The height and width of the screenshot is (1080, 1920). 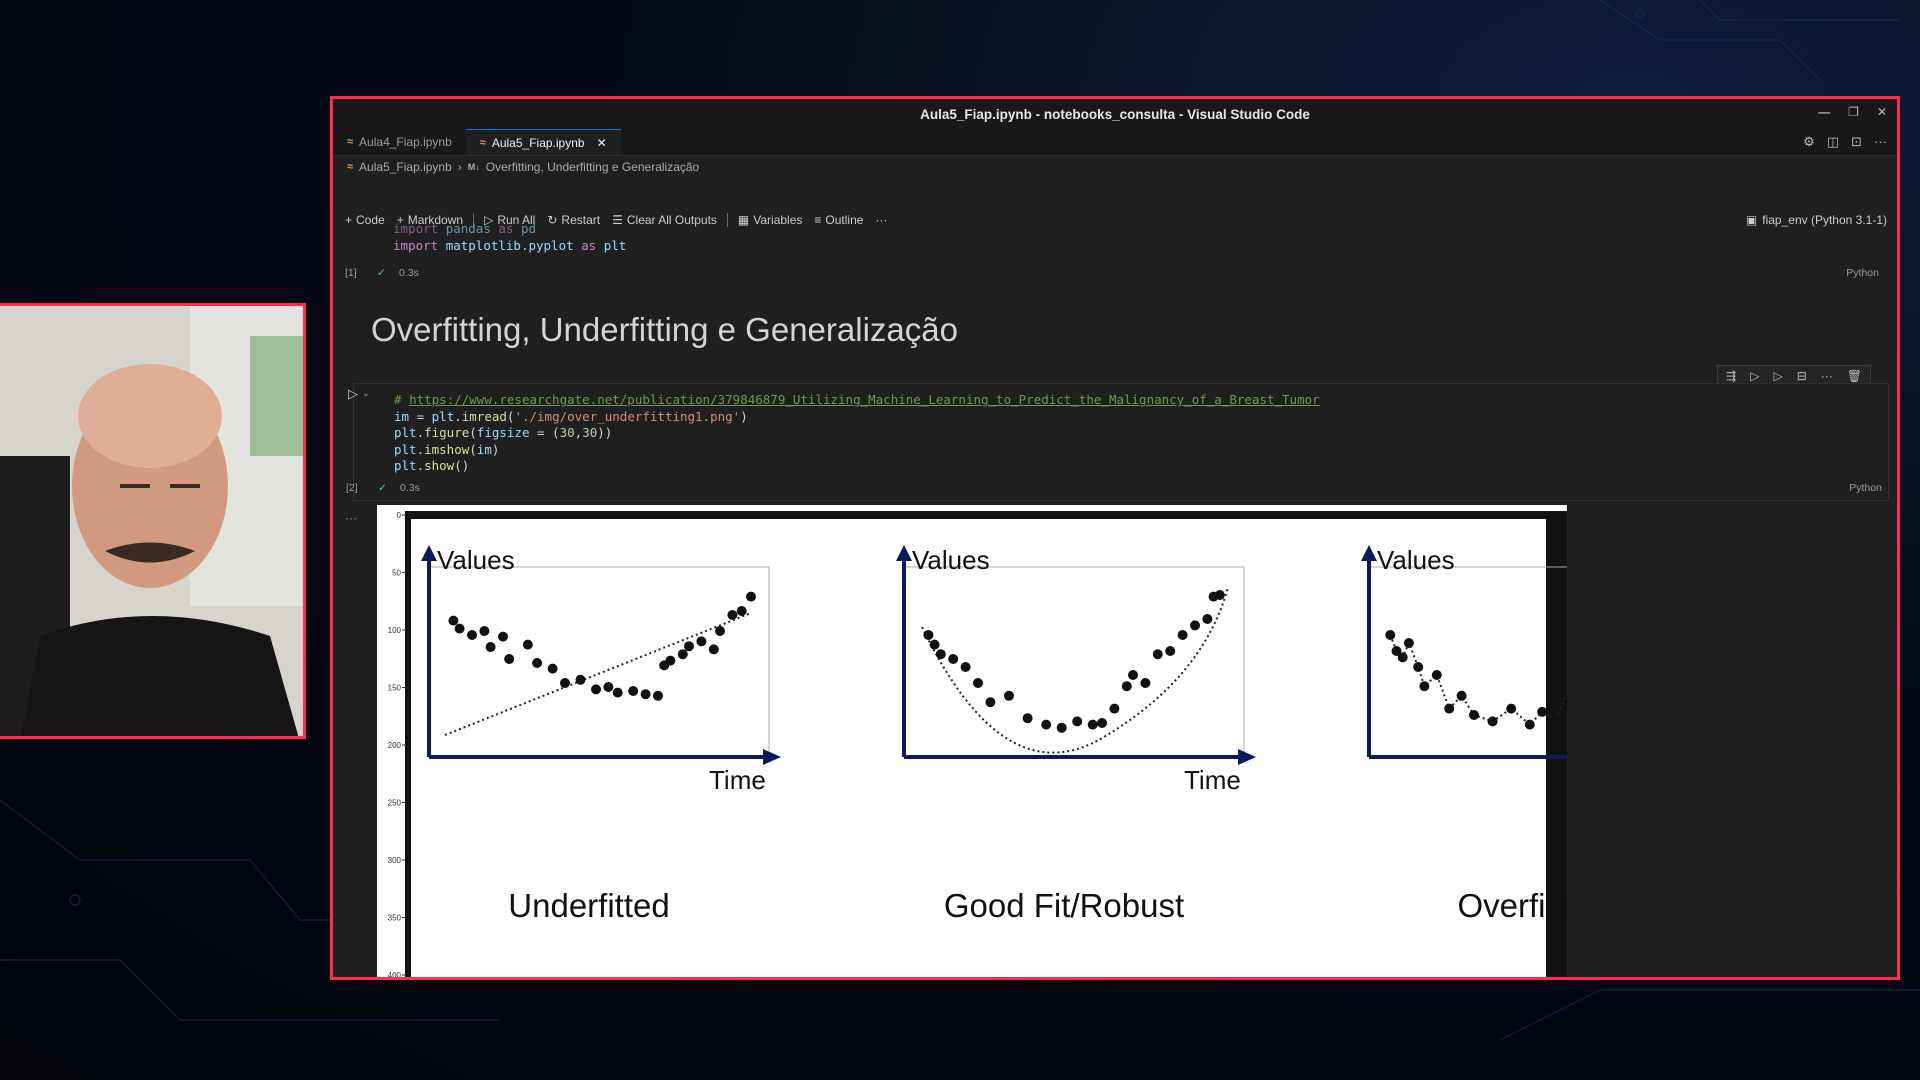 What do you see at coordinates (439, 465) in the screenshot?
I see `code-token: show` at bounding box center [439, 465].